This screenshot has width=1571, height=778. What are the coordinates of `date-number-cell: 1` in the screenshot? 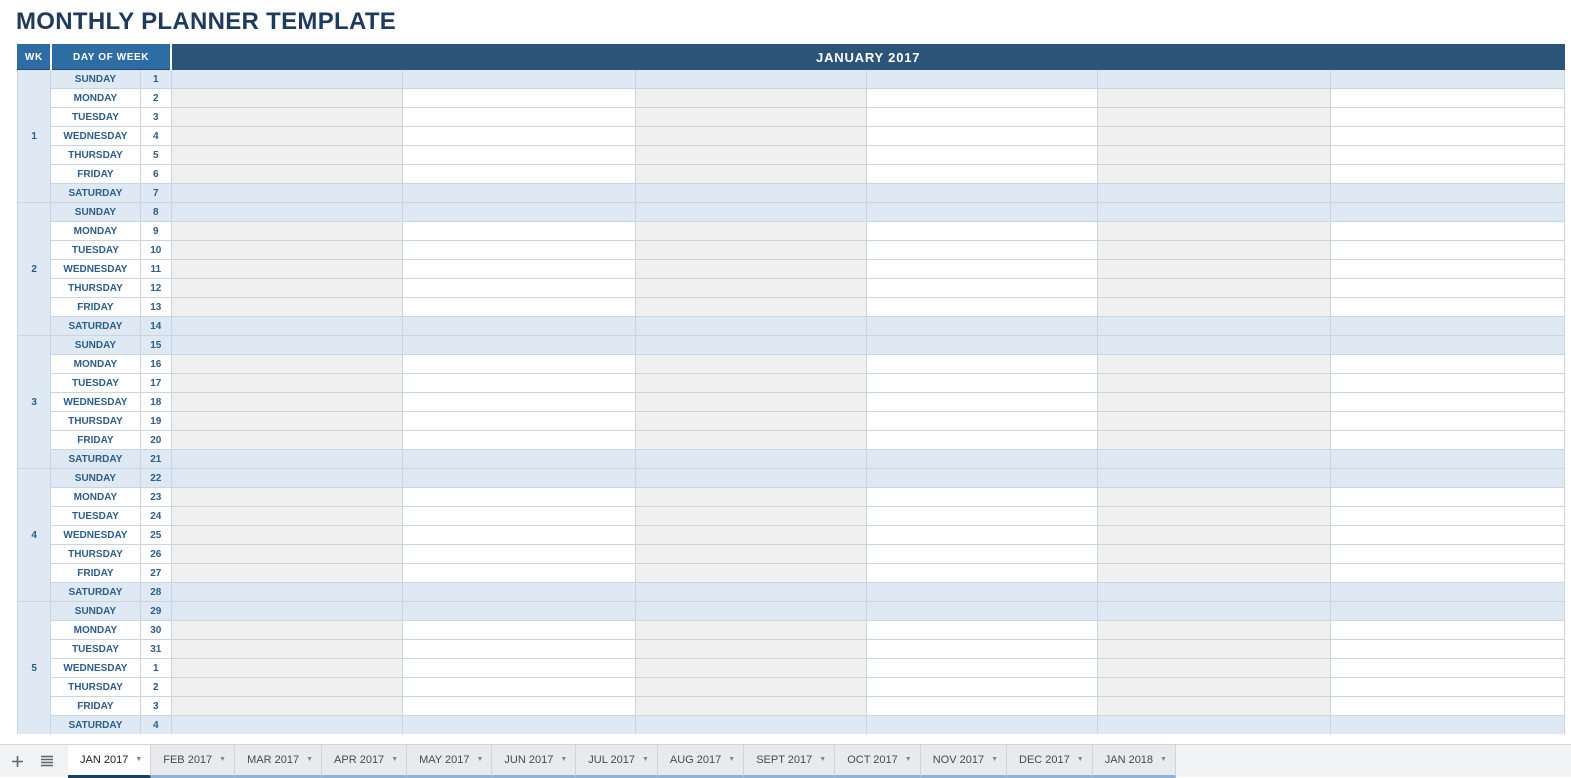 It's located at (155, 668).